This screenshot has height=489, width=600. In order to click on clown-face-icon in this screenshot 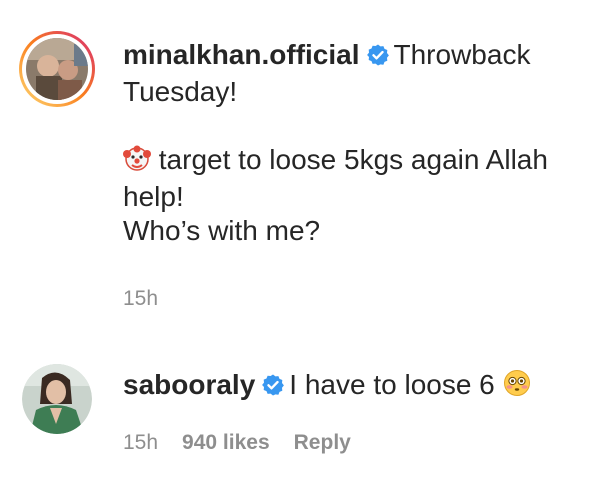, I will do `click(137, 162)`.